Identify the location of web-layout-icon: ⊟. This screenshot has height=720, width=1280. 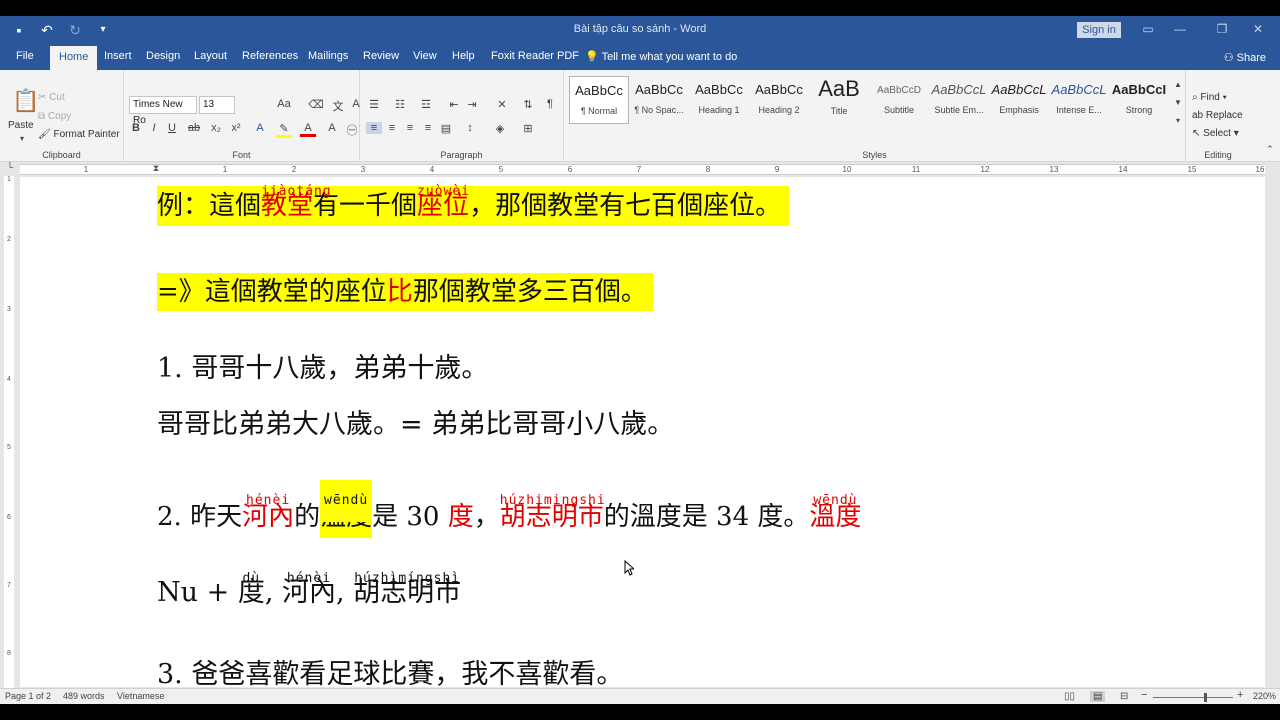
(1124, 696).